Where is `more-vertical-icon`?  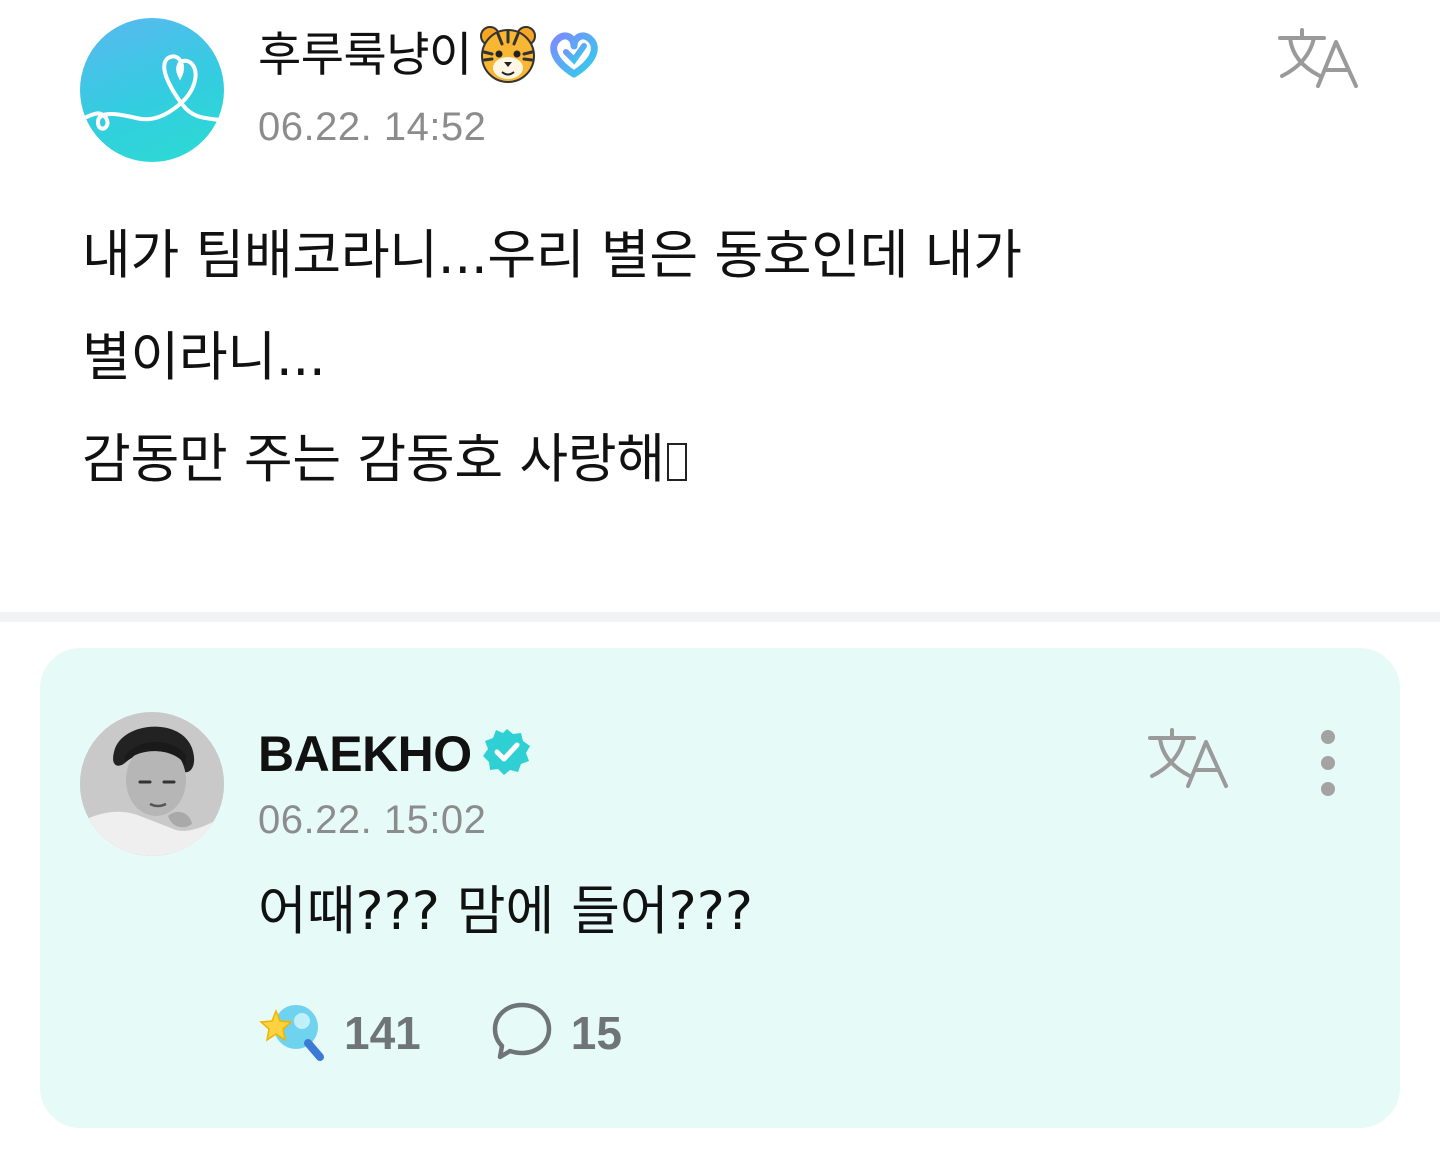 more-vertical-icon is located at coordinates (1328, 763).